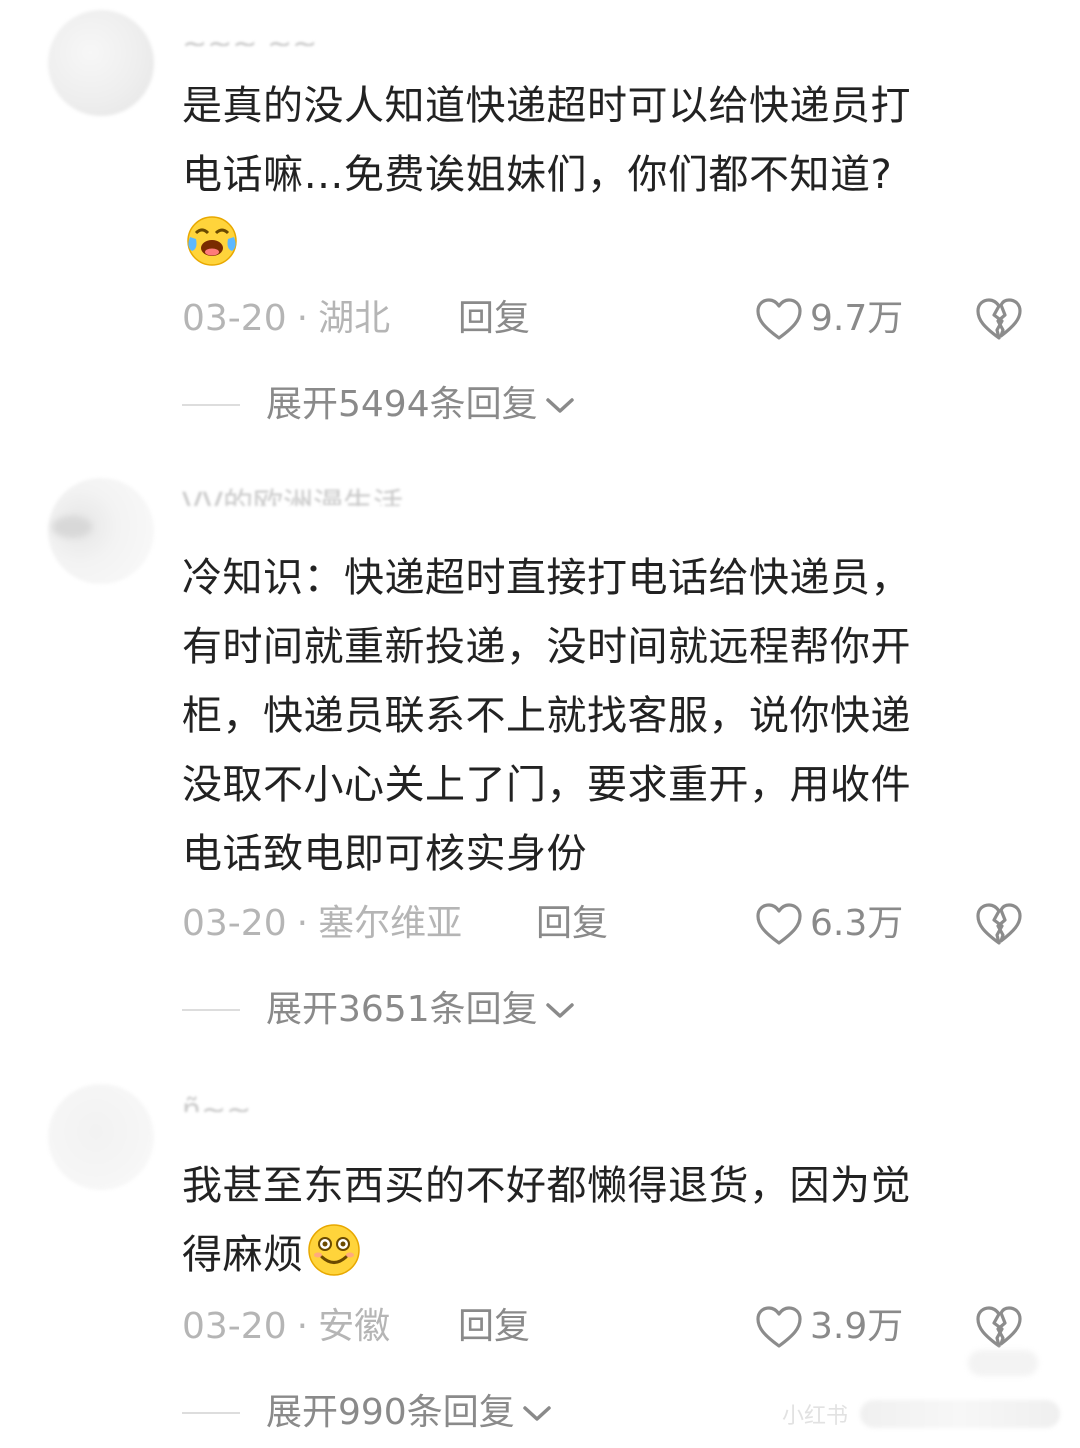  What do you see at coordinates (384, 854) in the screenshot?
I see `comment-text-line: 电话致电即可核实身份` at bounding box center [384, 854].